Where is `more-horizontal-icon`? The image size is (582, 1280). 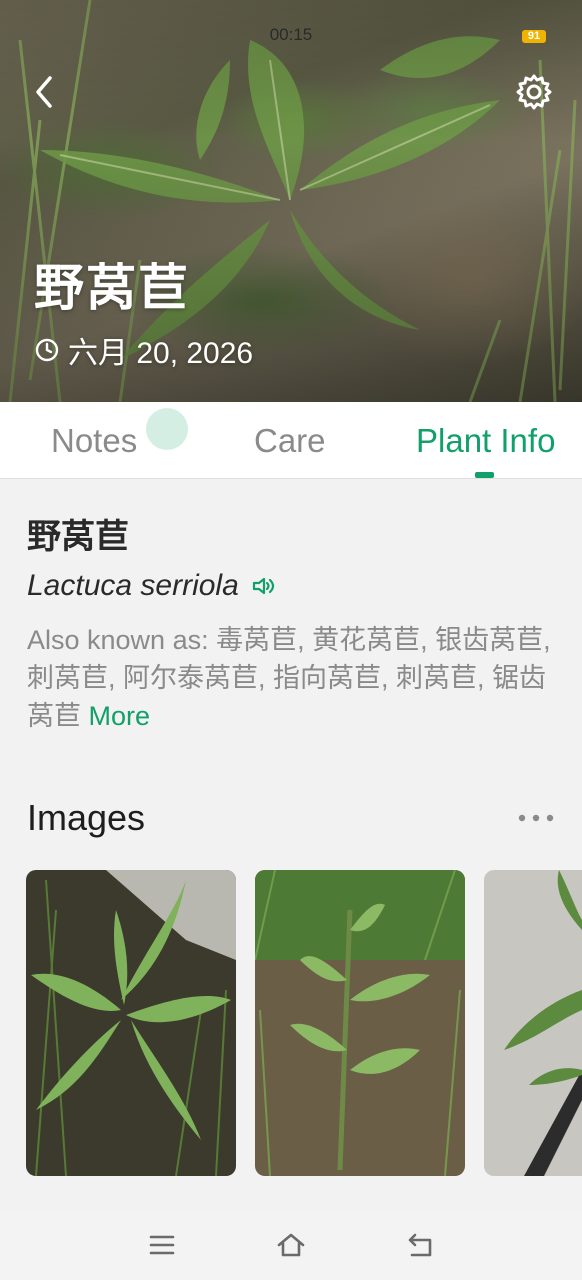 more-horizontal-icon is located at coordinates (537, 818).